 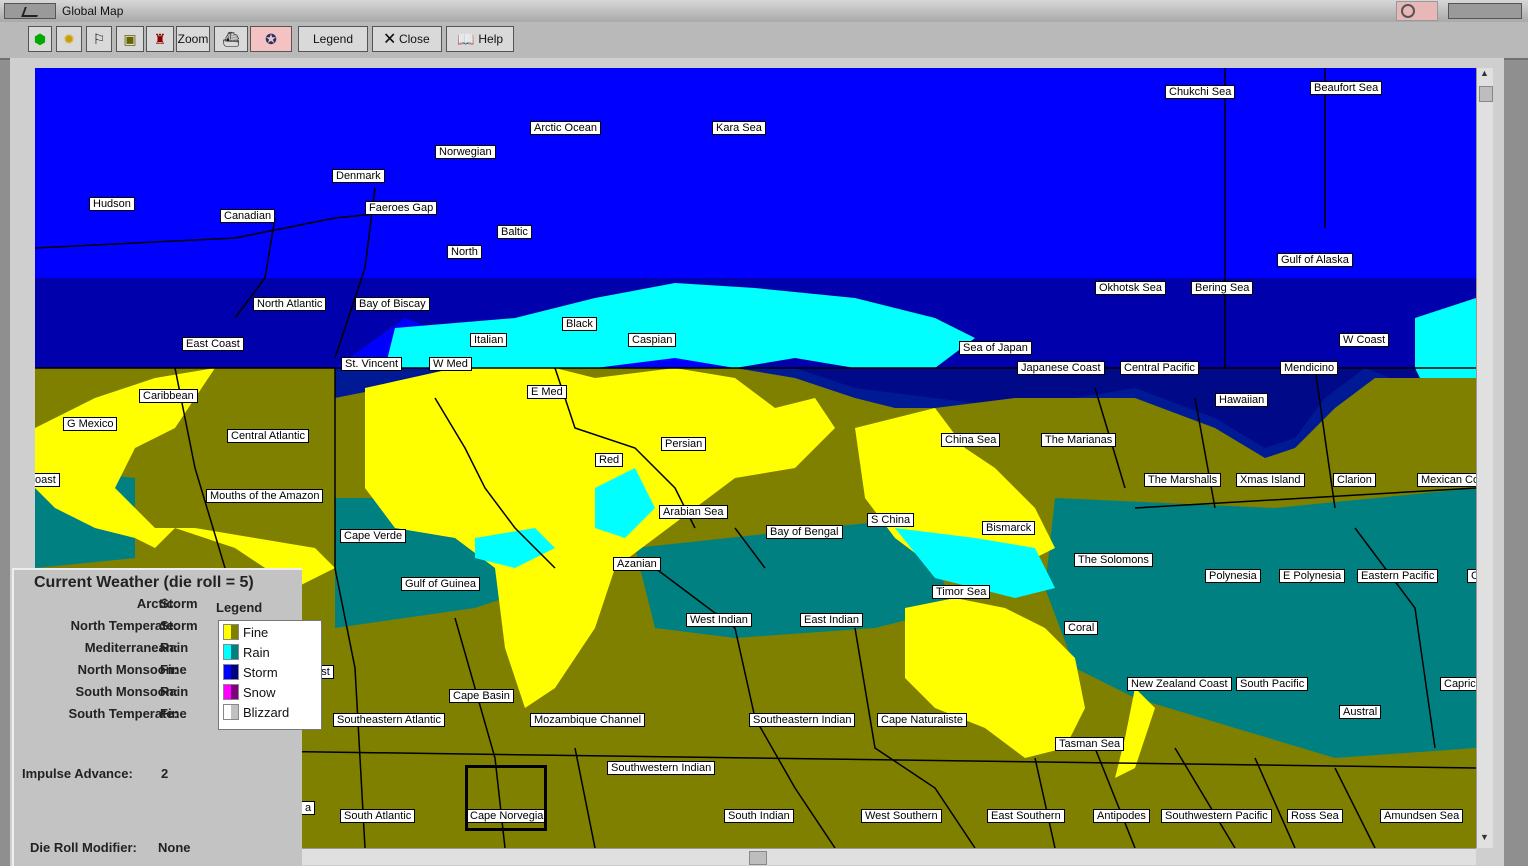 What do you see at coordinates (891, 520) in the screenshot?
I see `sea-area-label: S China` at bounding box center [891, 520].